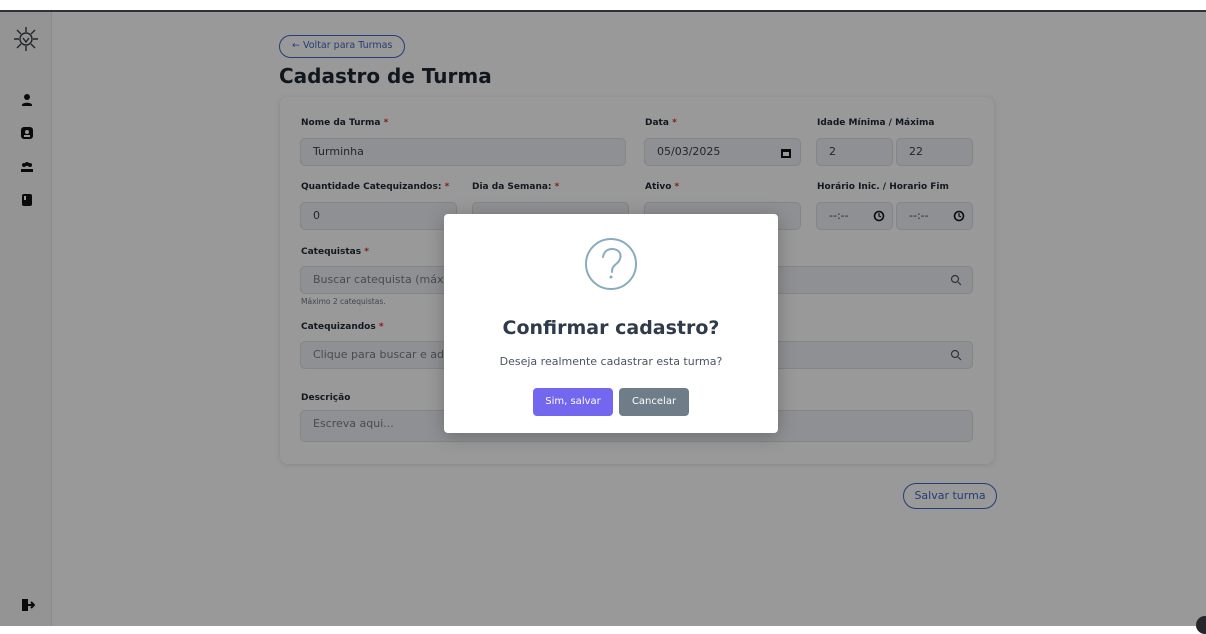  I want to click on top-border, so click(603, 6).